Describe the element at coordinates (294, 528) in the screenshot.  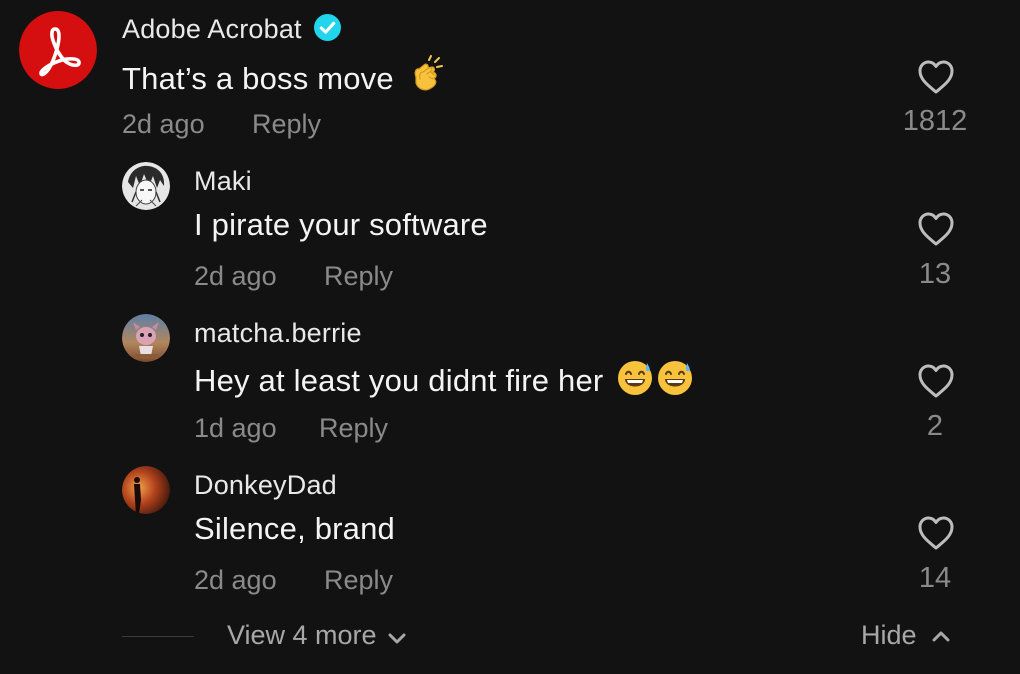
I see `comment-text: Silence, brand` at that location.